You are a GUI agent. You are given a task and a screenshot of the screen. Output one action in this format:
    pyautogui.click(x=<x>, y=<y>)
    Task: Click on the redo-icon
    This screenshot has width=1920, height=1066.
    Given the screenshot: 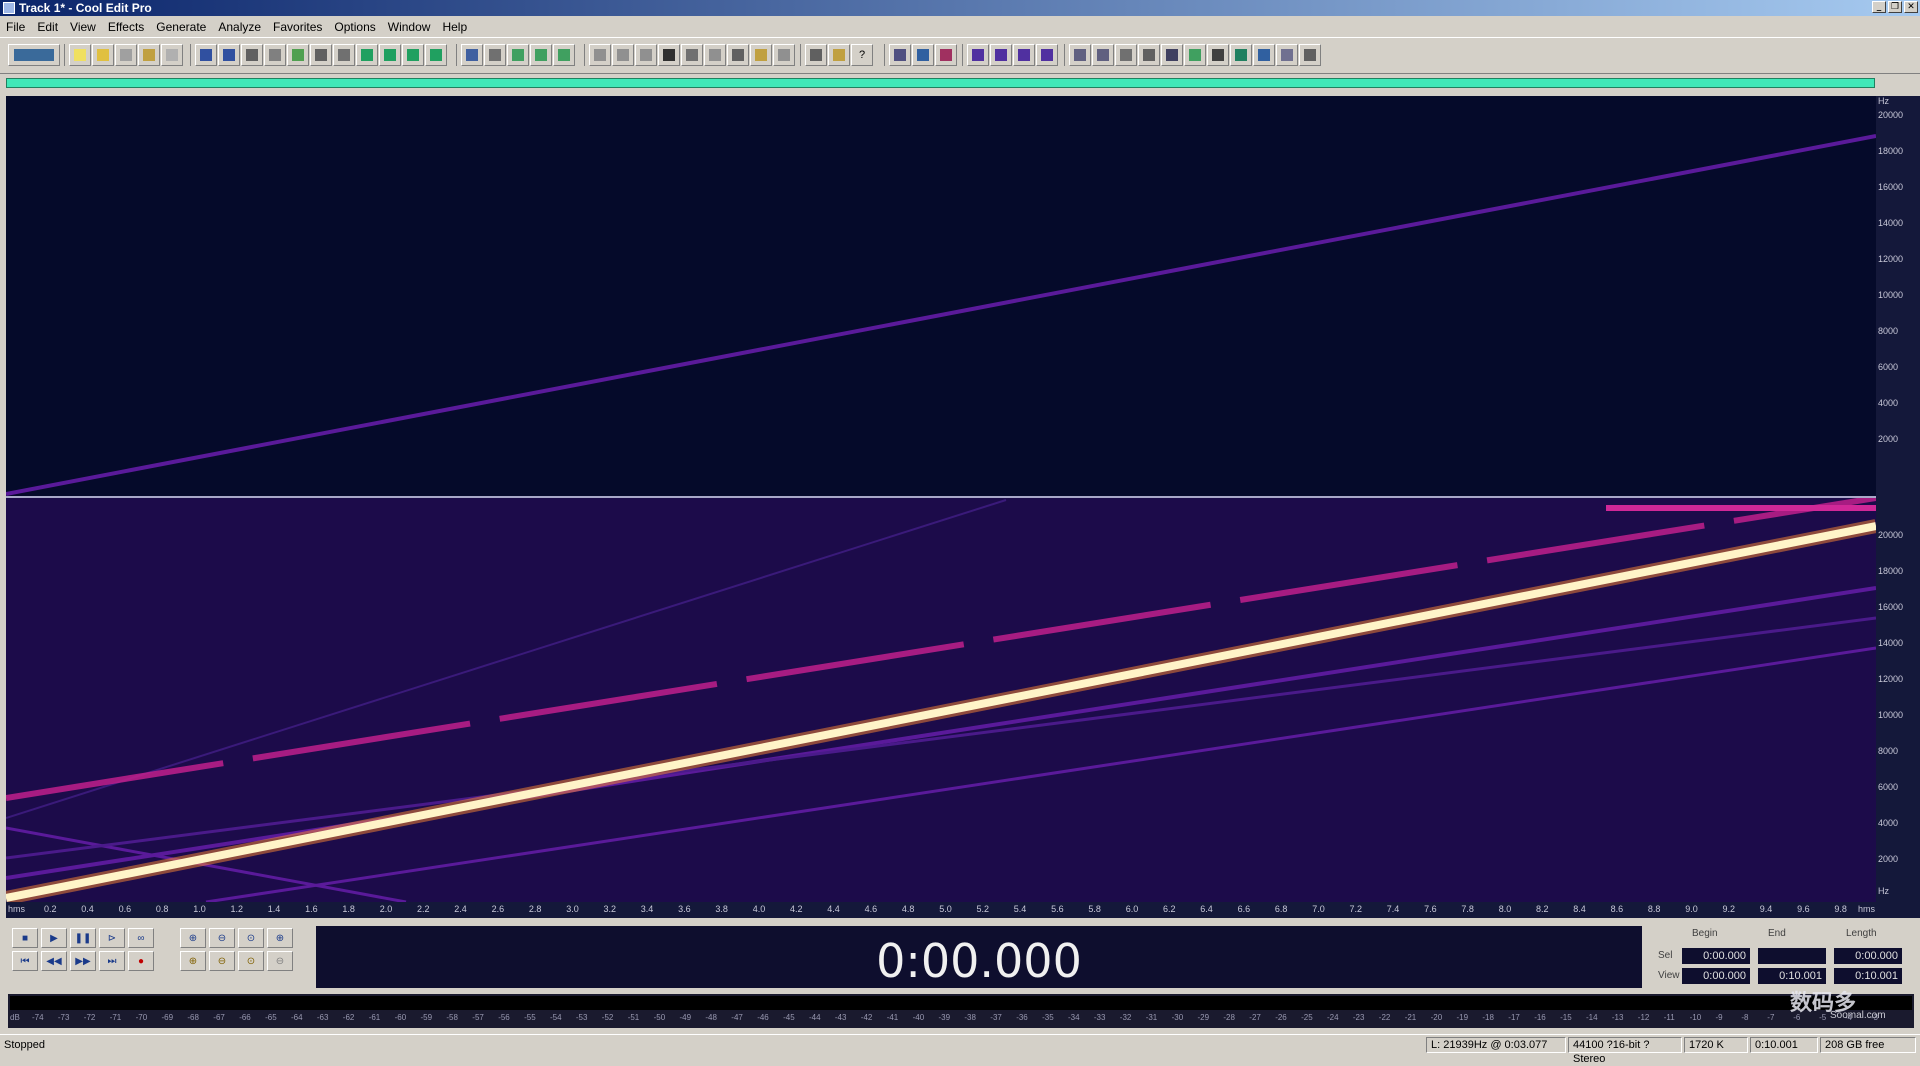 What is the action you would take?
    pyautogui.click(x=229, y=55)
    